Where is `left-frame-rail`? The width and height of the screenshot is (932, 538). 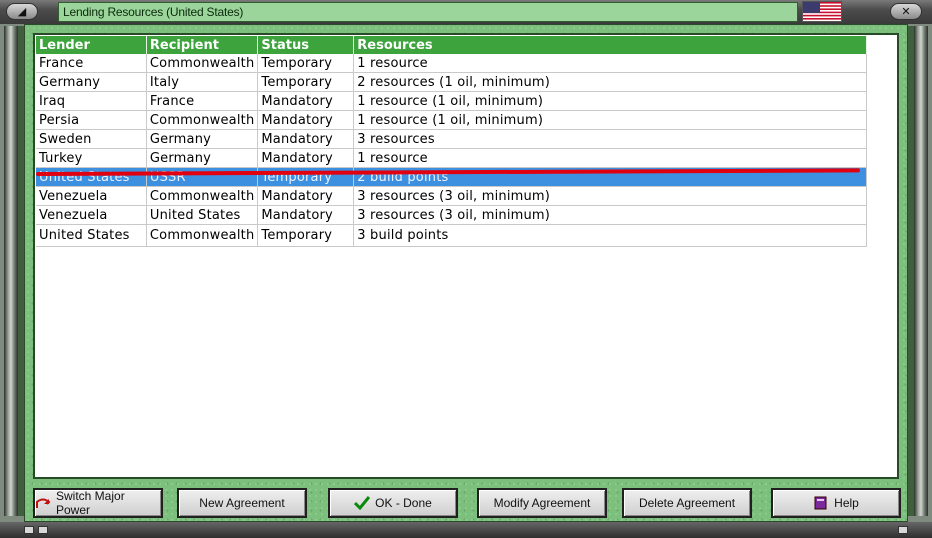
left-frame-rail is located at coordinates (11, 271).